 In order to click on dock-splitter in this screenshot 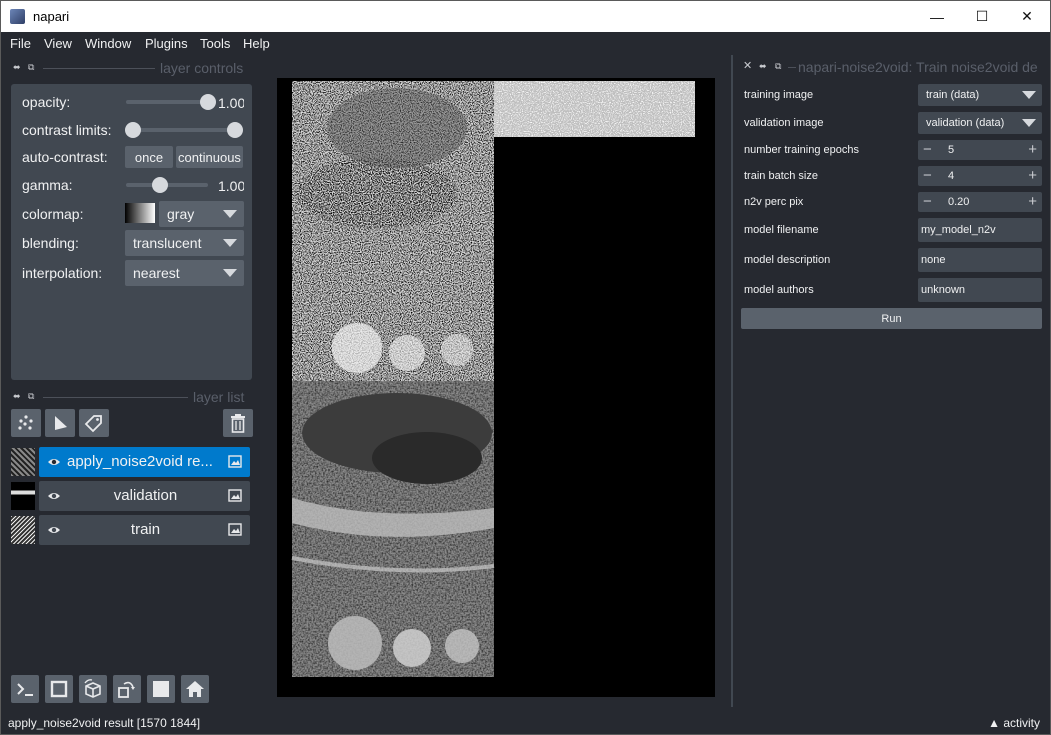, I will do `click(732, 381)`.